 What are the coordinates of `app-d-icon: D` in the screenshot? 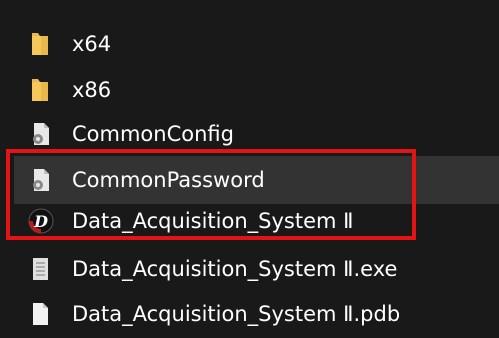 It's located at (41, 221).